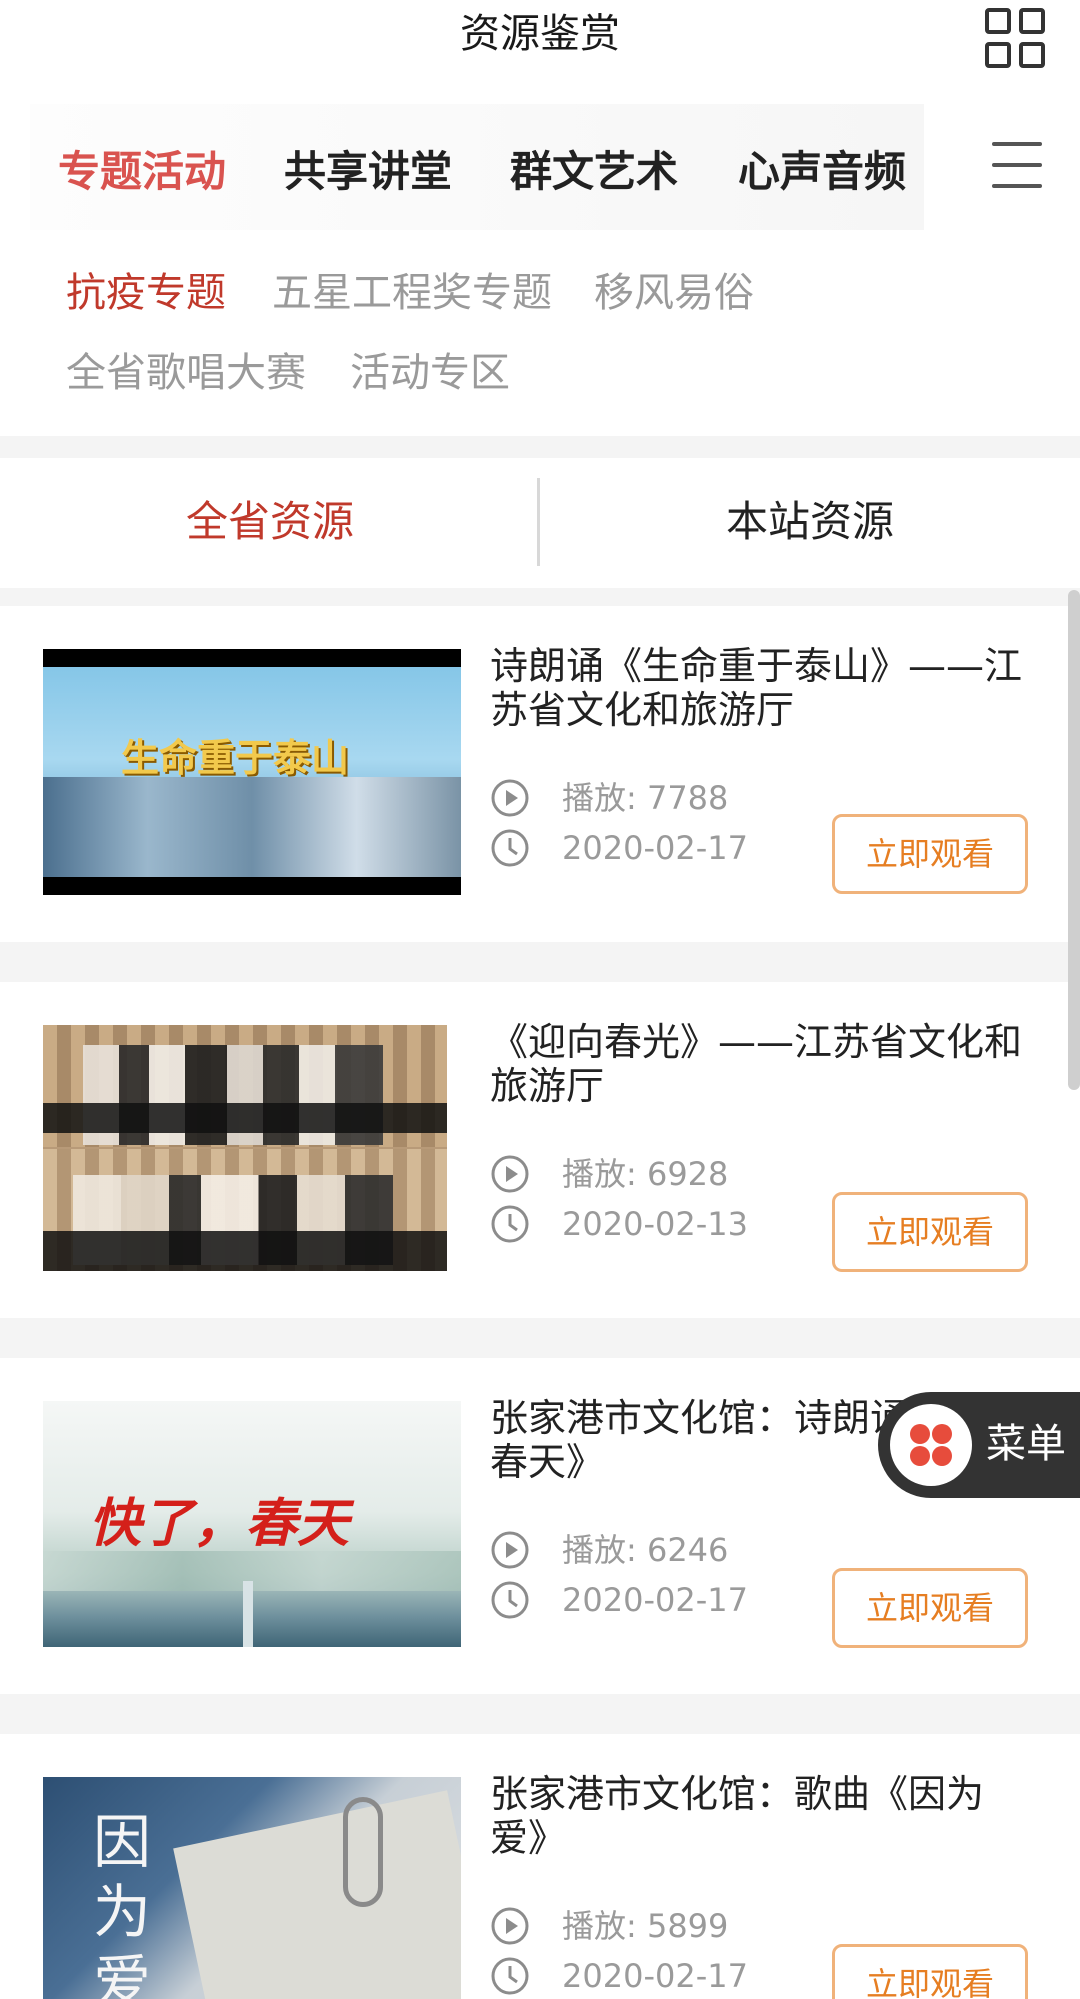  I want to click on item-title: 诗朗诵《生命重于泰山》——江苏省文化和旅游厅, so click(760, 688).